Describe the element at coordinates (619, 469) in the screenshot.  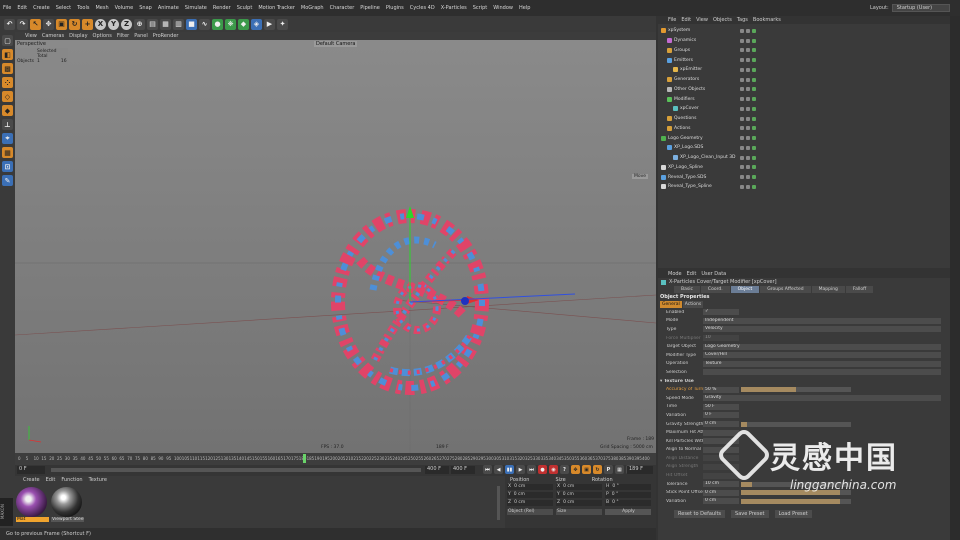
I see `pla-key-icon: ▦` at that location.